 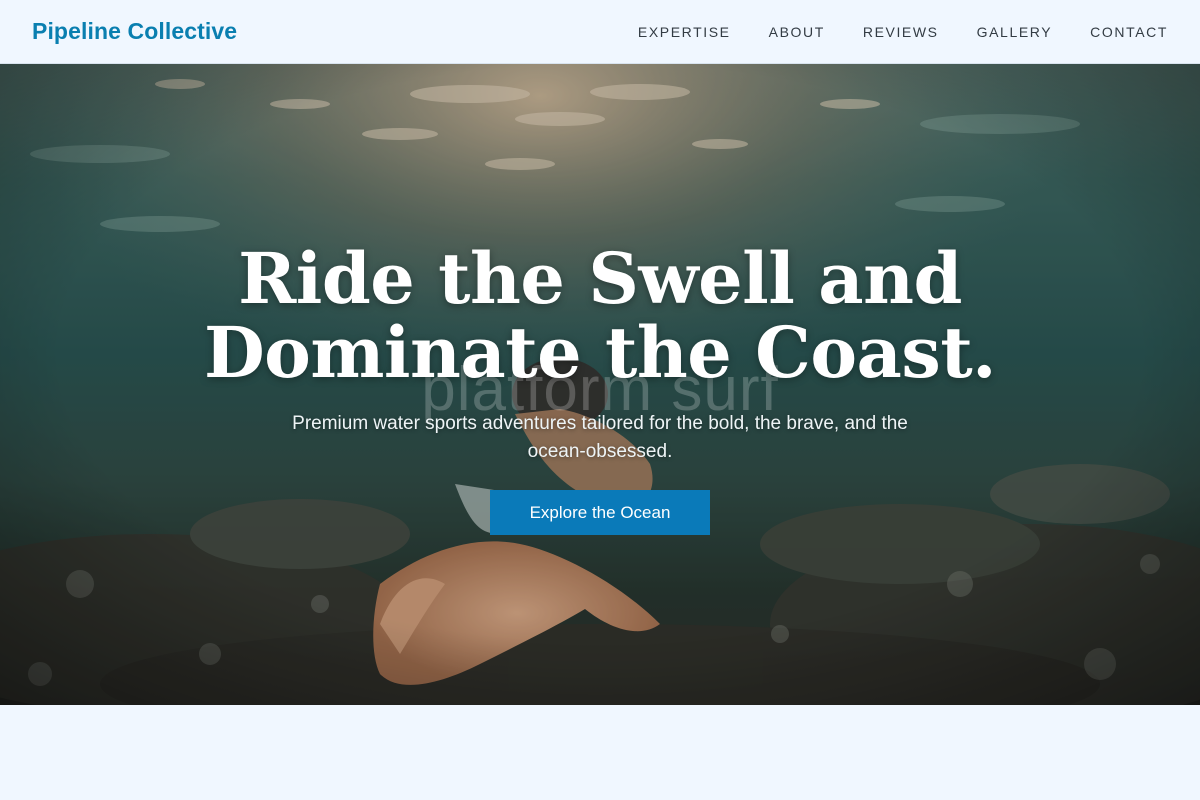 I want to click on nav-link-expertise: EXPERTISE, so click(x=684, y=32).